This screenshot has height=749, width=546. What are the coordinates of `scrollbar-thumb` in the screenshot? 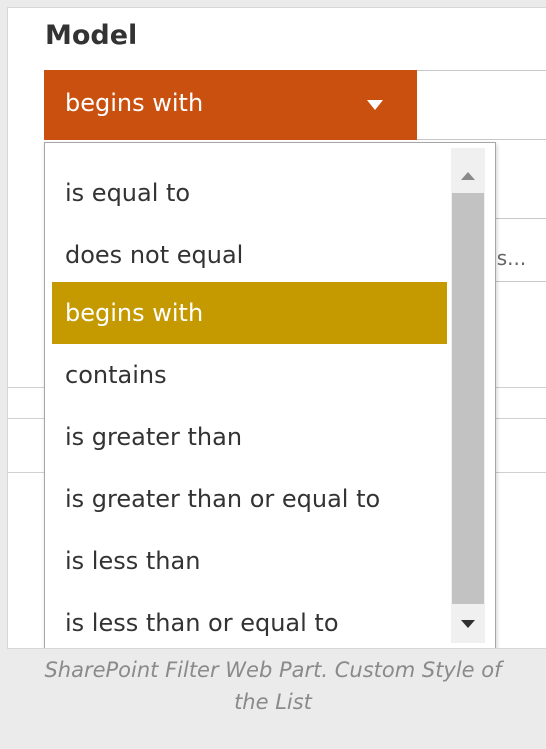 It's located at (468, 398).